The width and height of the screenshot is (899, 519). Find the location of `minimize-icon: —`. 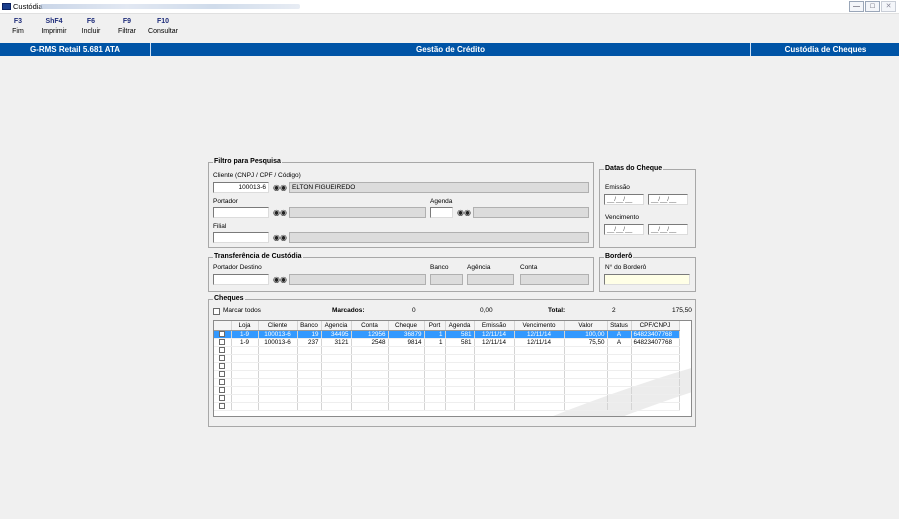

minimize-icon: — is located at coordinates (856, 6).